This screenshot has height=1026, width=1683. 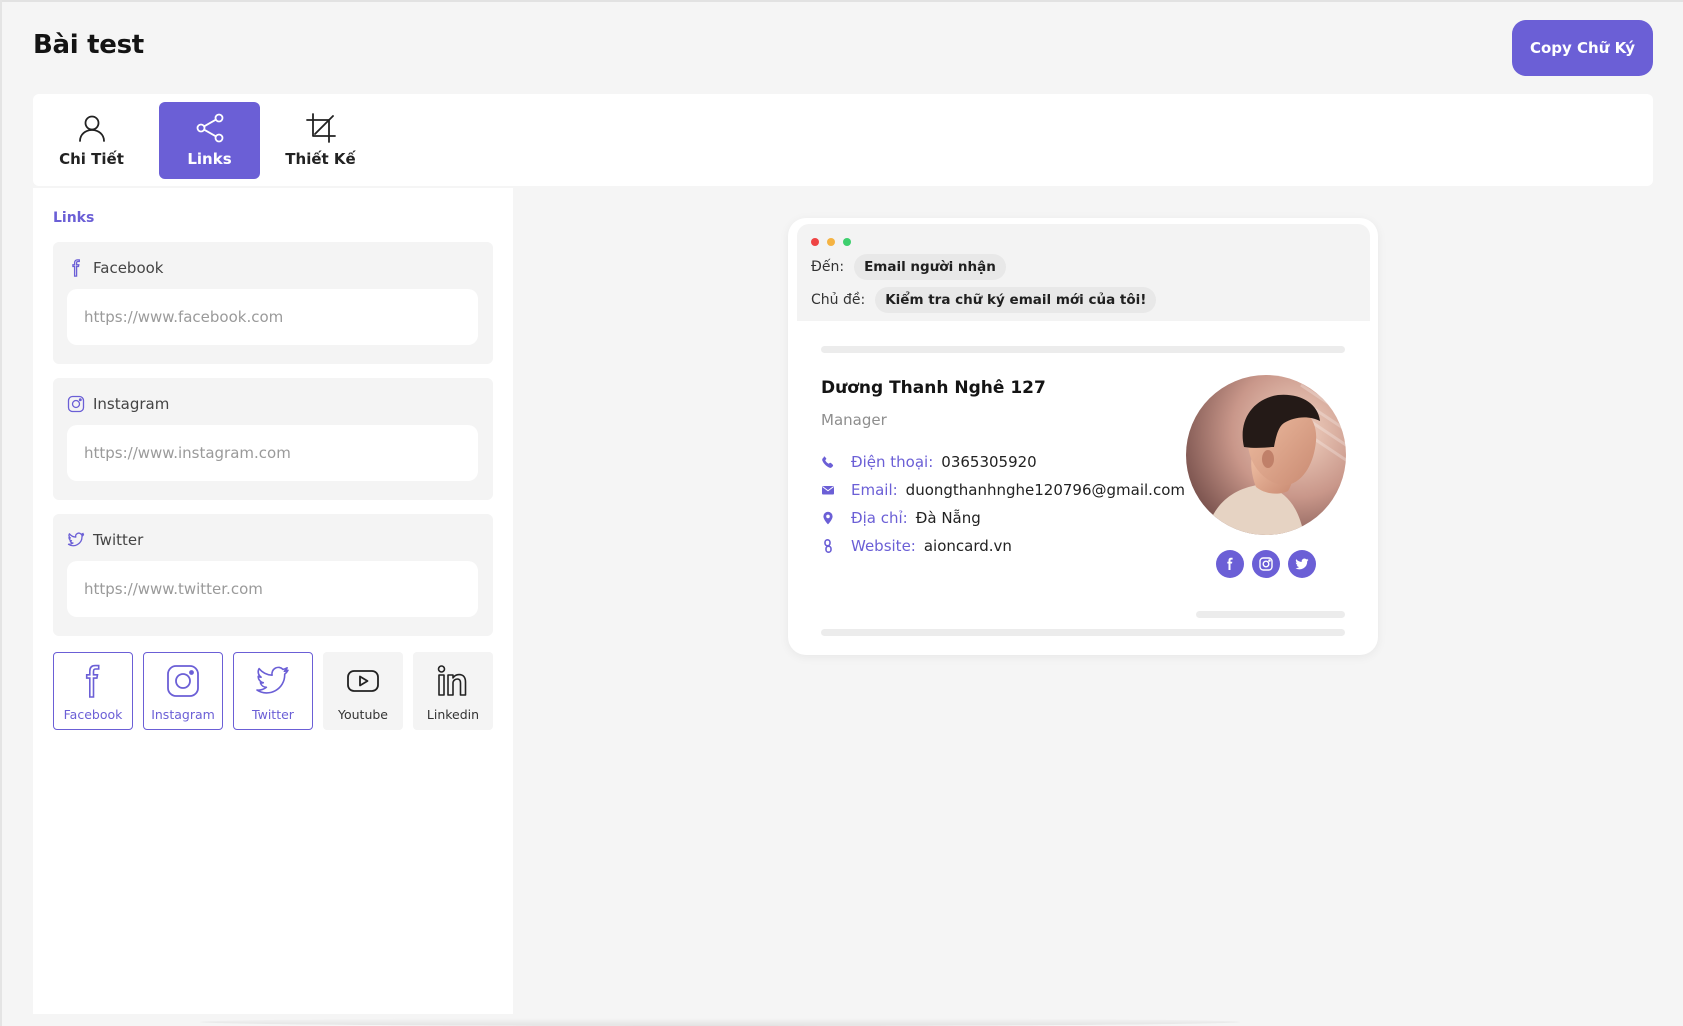 I want to click on page-title: Bài test, so click(x=88, y=45).